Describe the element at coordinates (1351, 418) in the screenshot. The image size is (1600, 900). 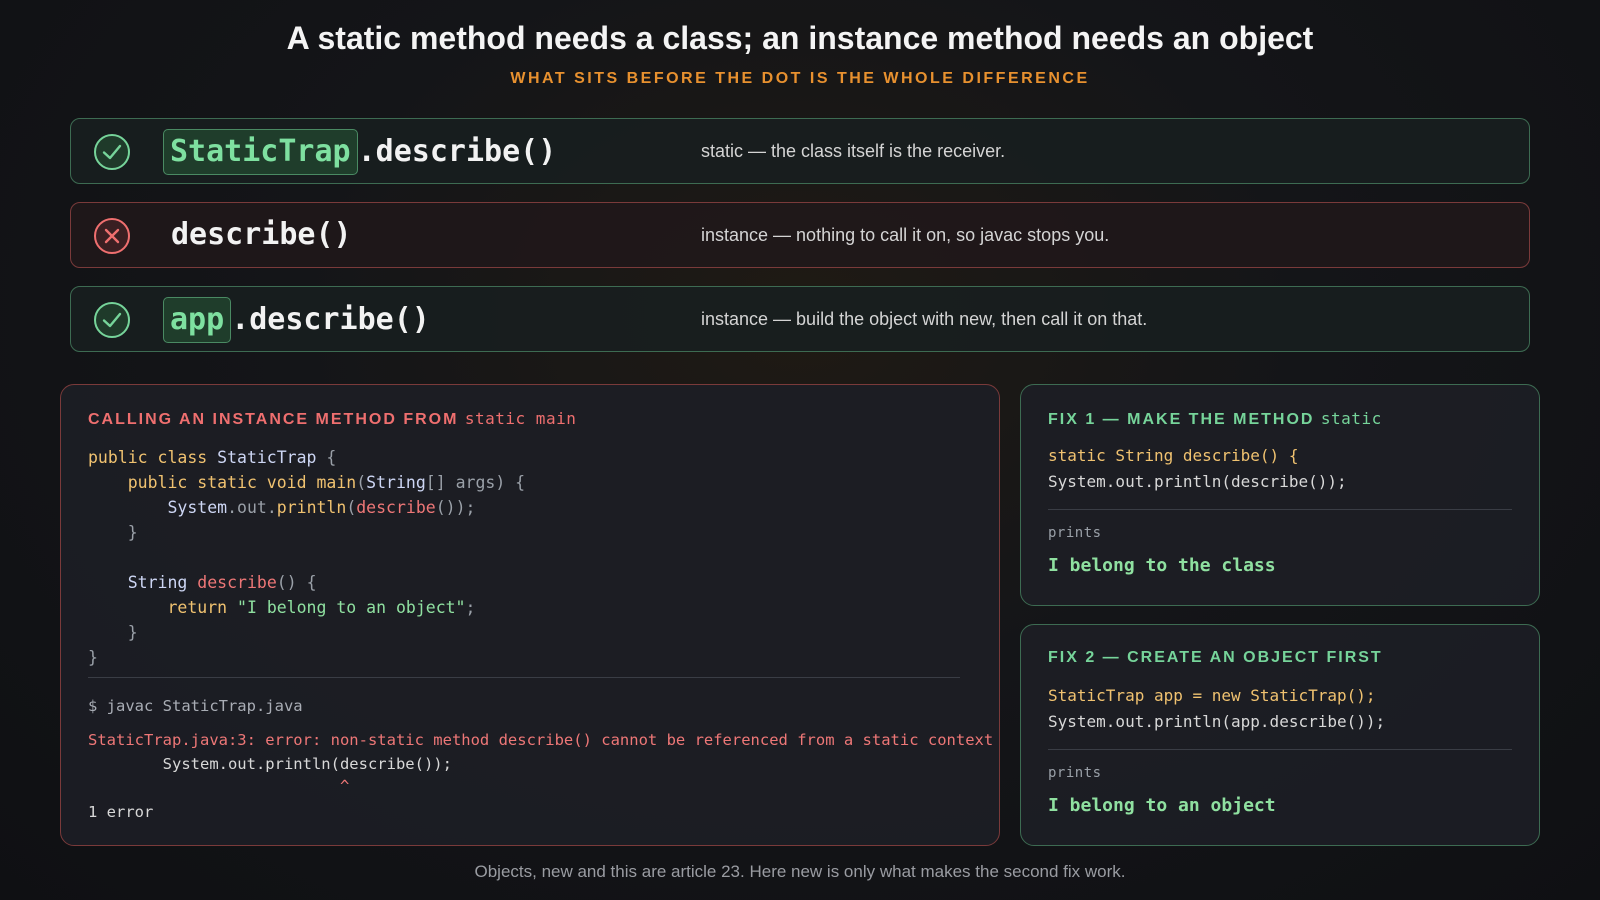
I see `heading-keyword: static` at that location.